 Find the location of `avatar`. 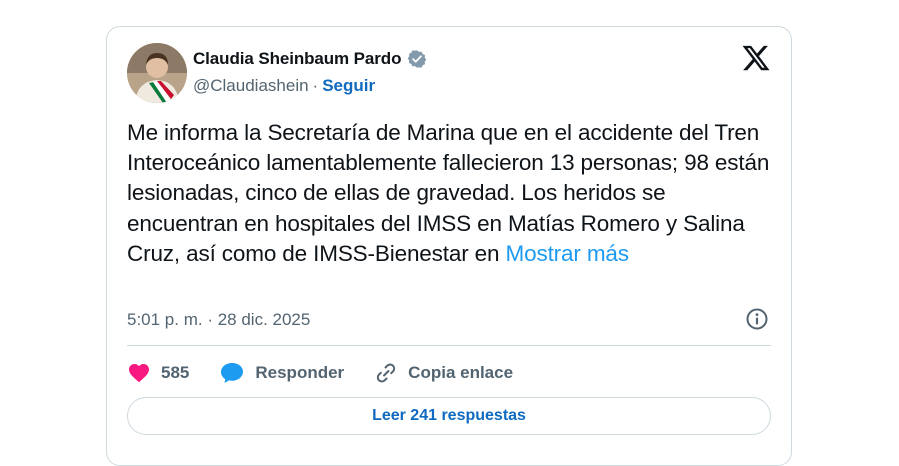

avatar is located at coordinates (157, 73).